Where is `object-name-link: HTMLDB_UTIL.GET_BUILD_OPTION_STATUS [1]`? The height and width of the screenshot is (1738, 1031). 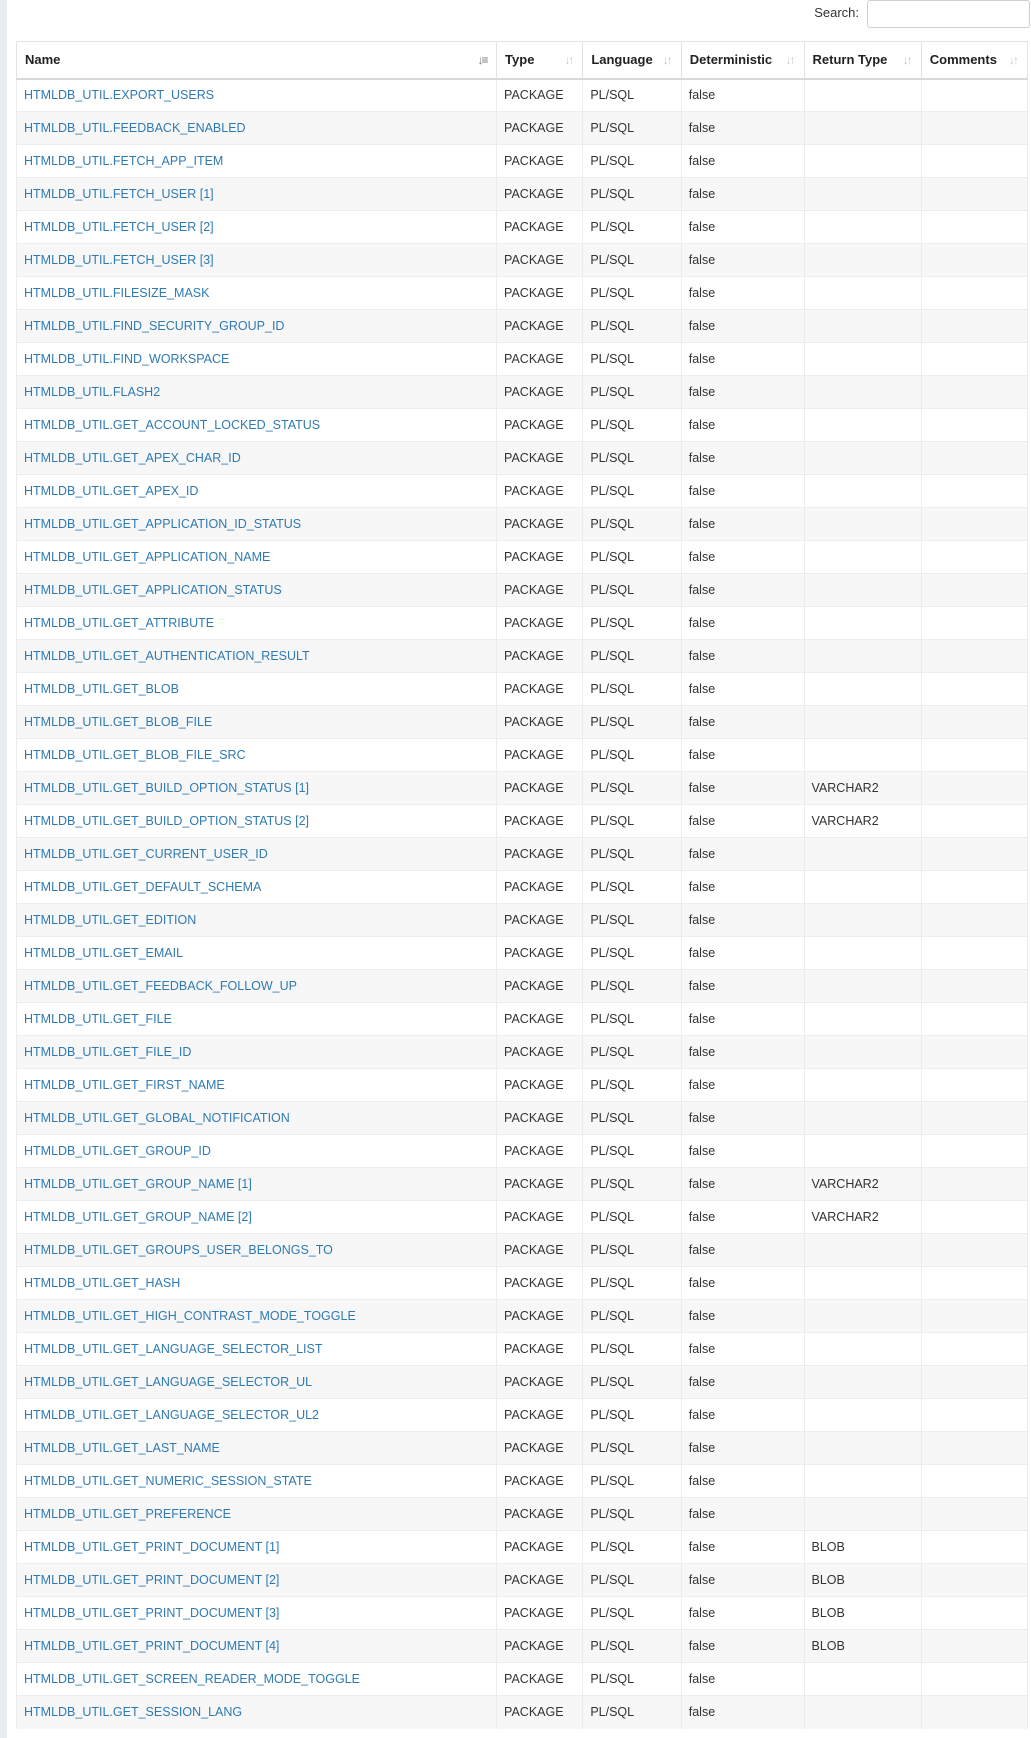 object-name-link: HTMLDB_UTIL.GET_BUILD_OPTION_STATUS [1] is located at coordinates (166, 788).